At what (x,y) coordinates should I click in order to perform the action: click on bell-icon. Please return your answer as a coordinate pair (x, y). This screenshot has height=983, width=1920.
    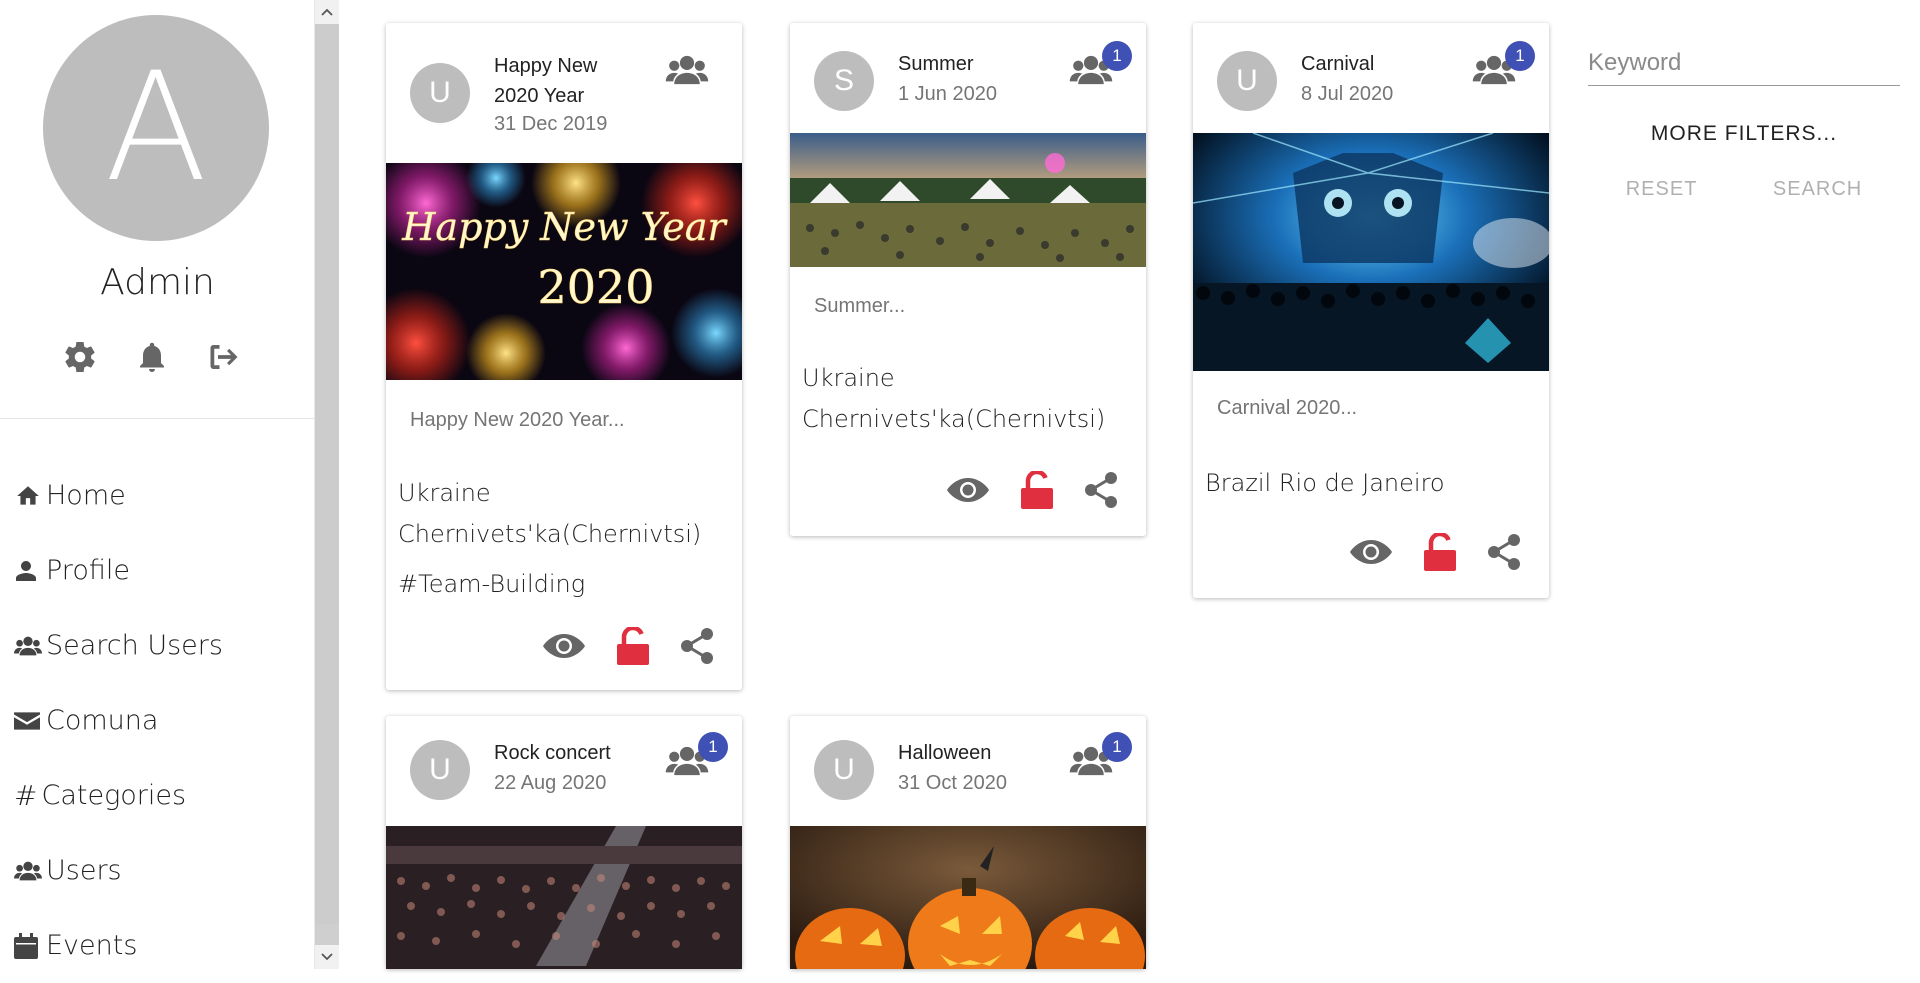
    Looking at the image, I should click on (152, 357).